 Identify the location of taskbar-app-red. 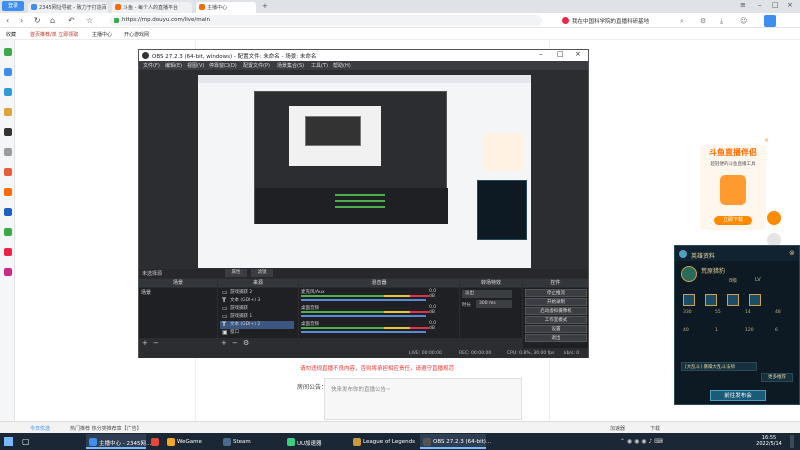
(155, 441).